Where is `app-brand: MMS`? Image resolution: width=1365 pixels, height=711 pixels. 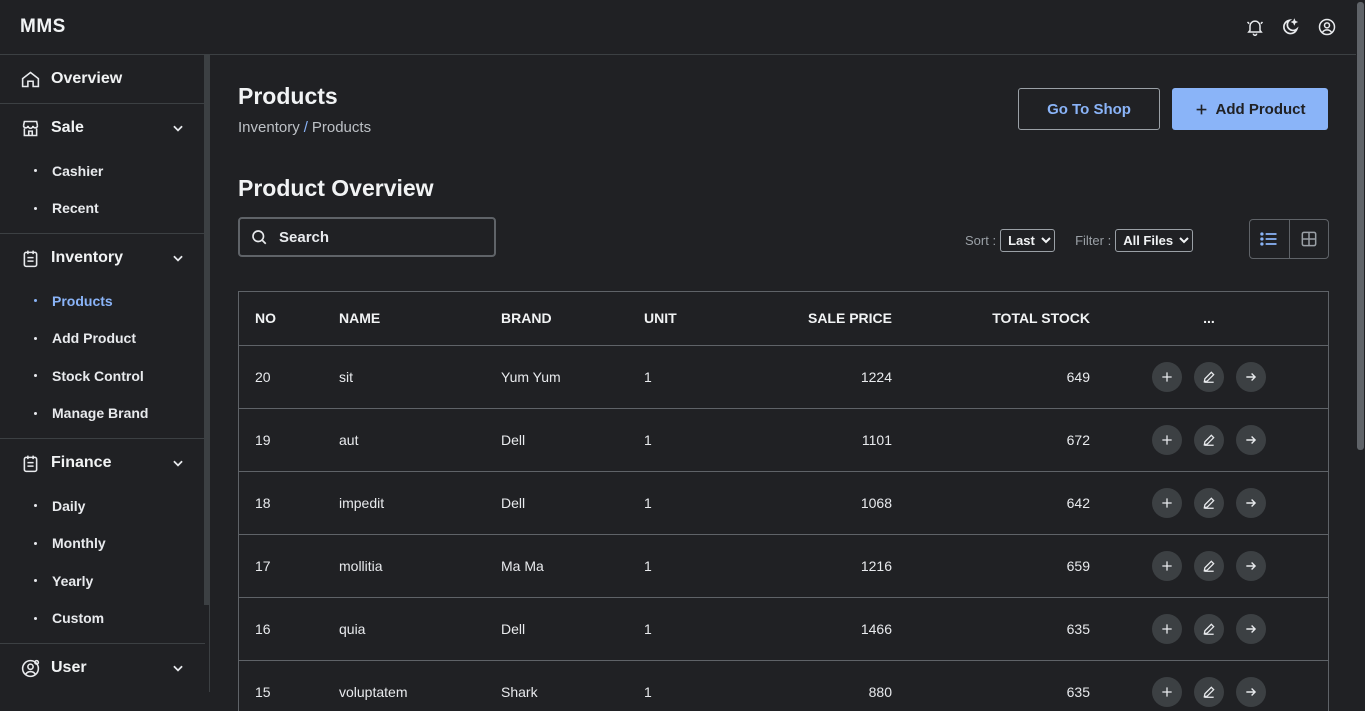 app-brand: MMS is located at coordinates (43, 27).